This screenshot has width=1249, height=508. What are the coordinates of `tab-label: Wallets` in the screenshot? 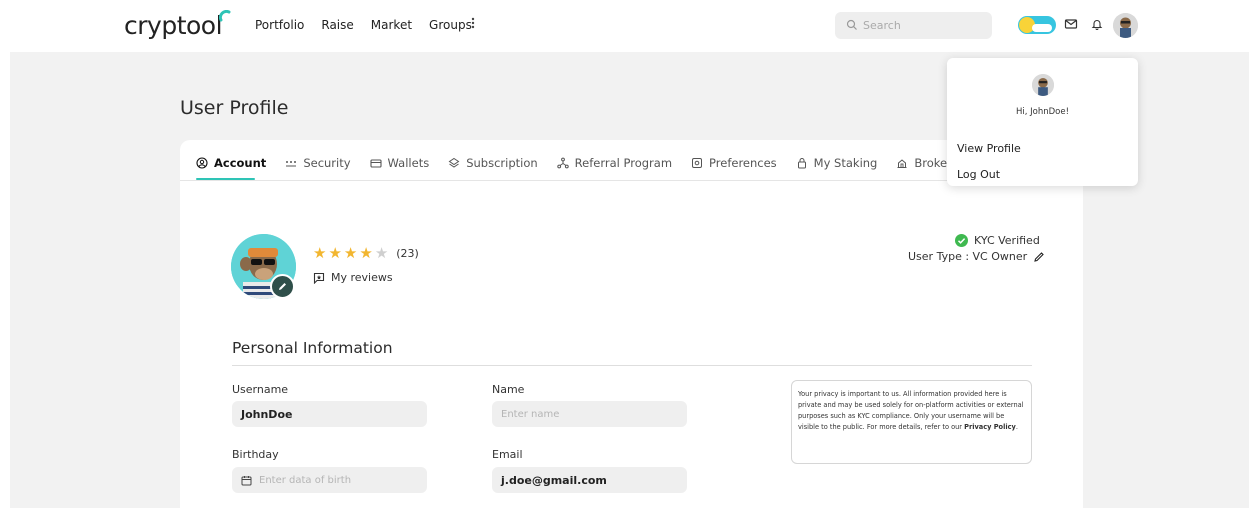 It's located at (408, 163).